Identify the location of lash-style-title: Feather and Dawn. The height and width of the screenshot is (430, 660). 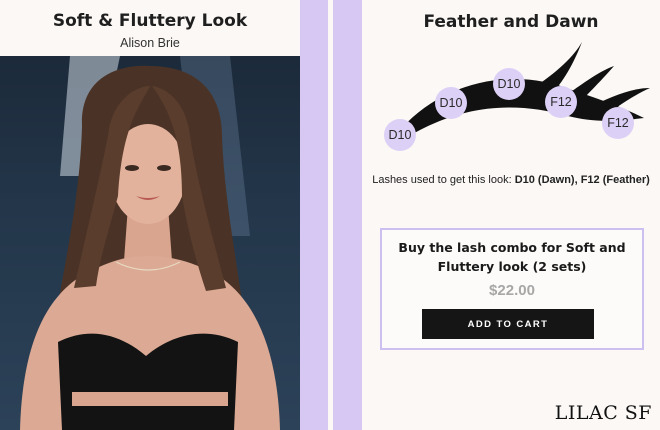
(511, 22).